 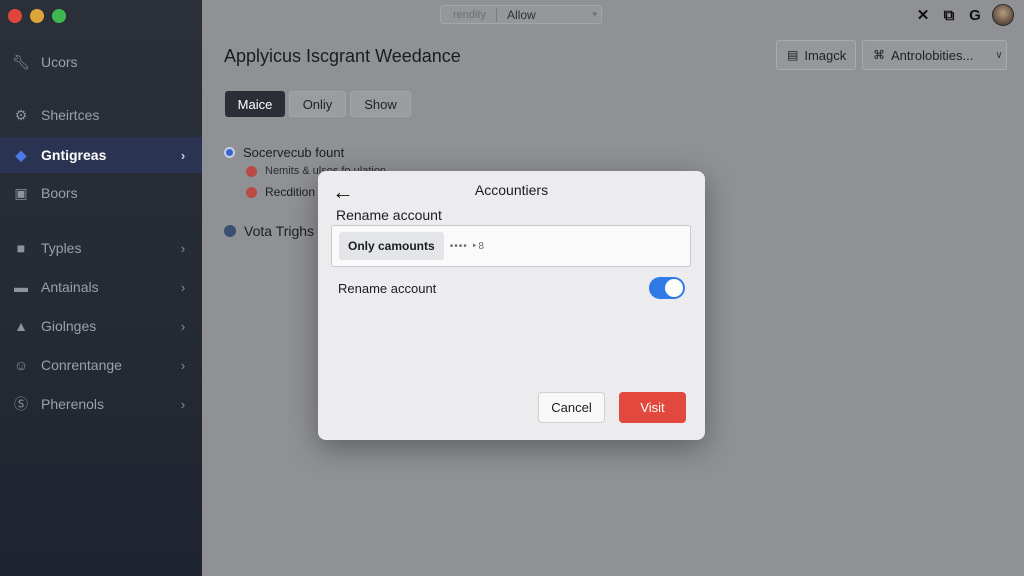 What do you see at coordinates (342, 56) in the screenshot?
I see `page-title: Applyicus Iscgrant Weedance` at bounding box center [342, 56].